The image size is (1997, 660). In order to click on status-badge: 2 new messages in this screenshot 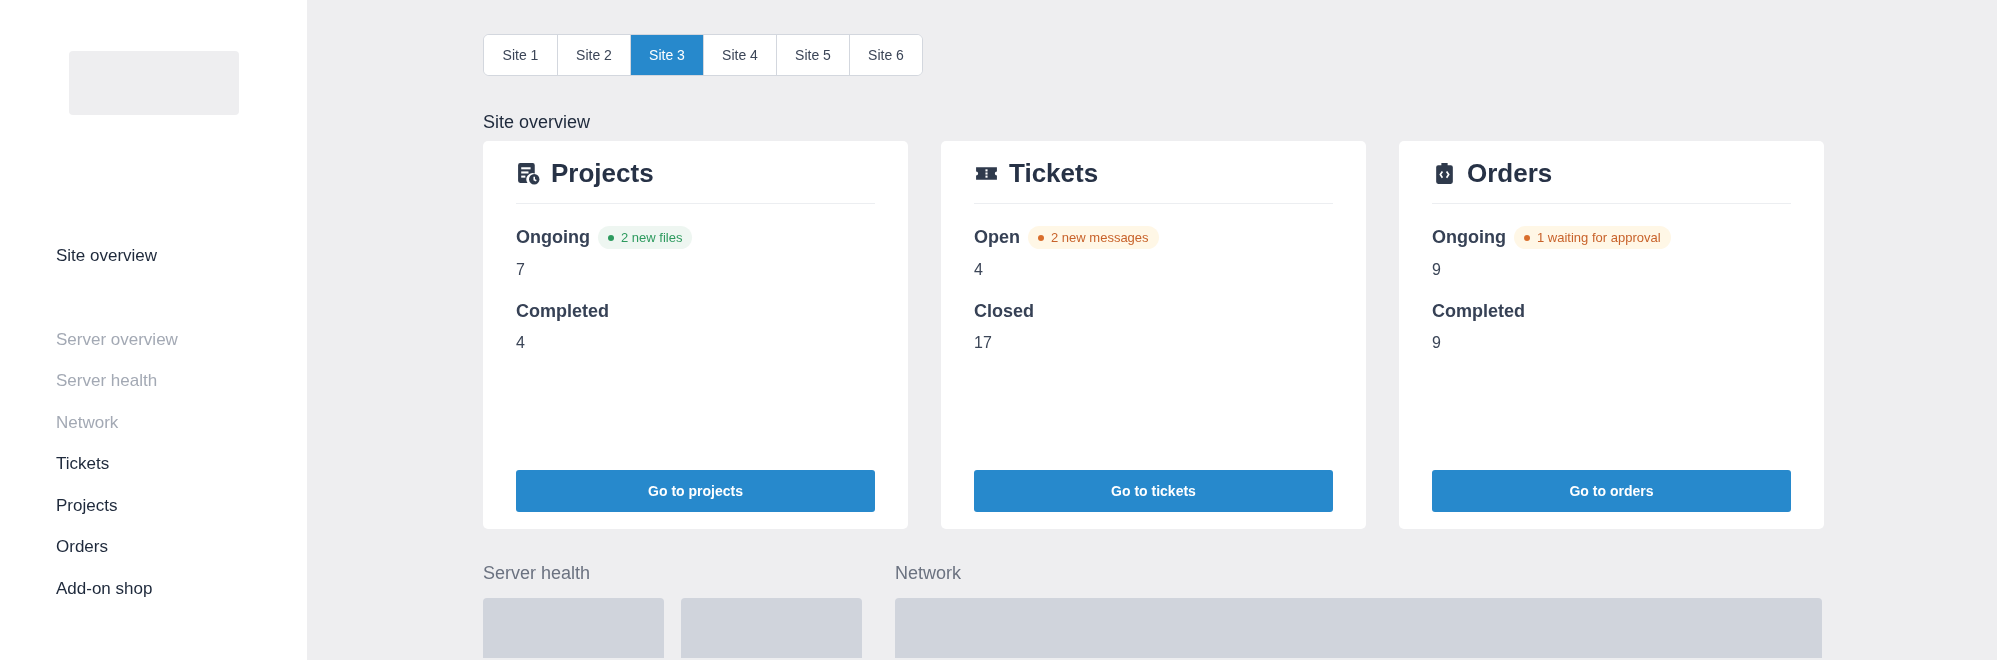, I will do `click(1093, 237)`.